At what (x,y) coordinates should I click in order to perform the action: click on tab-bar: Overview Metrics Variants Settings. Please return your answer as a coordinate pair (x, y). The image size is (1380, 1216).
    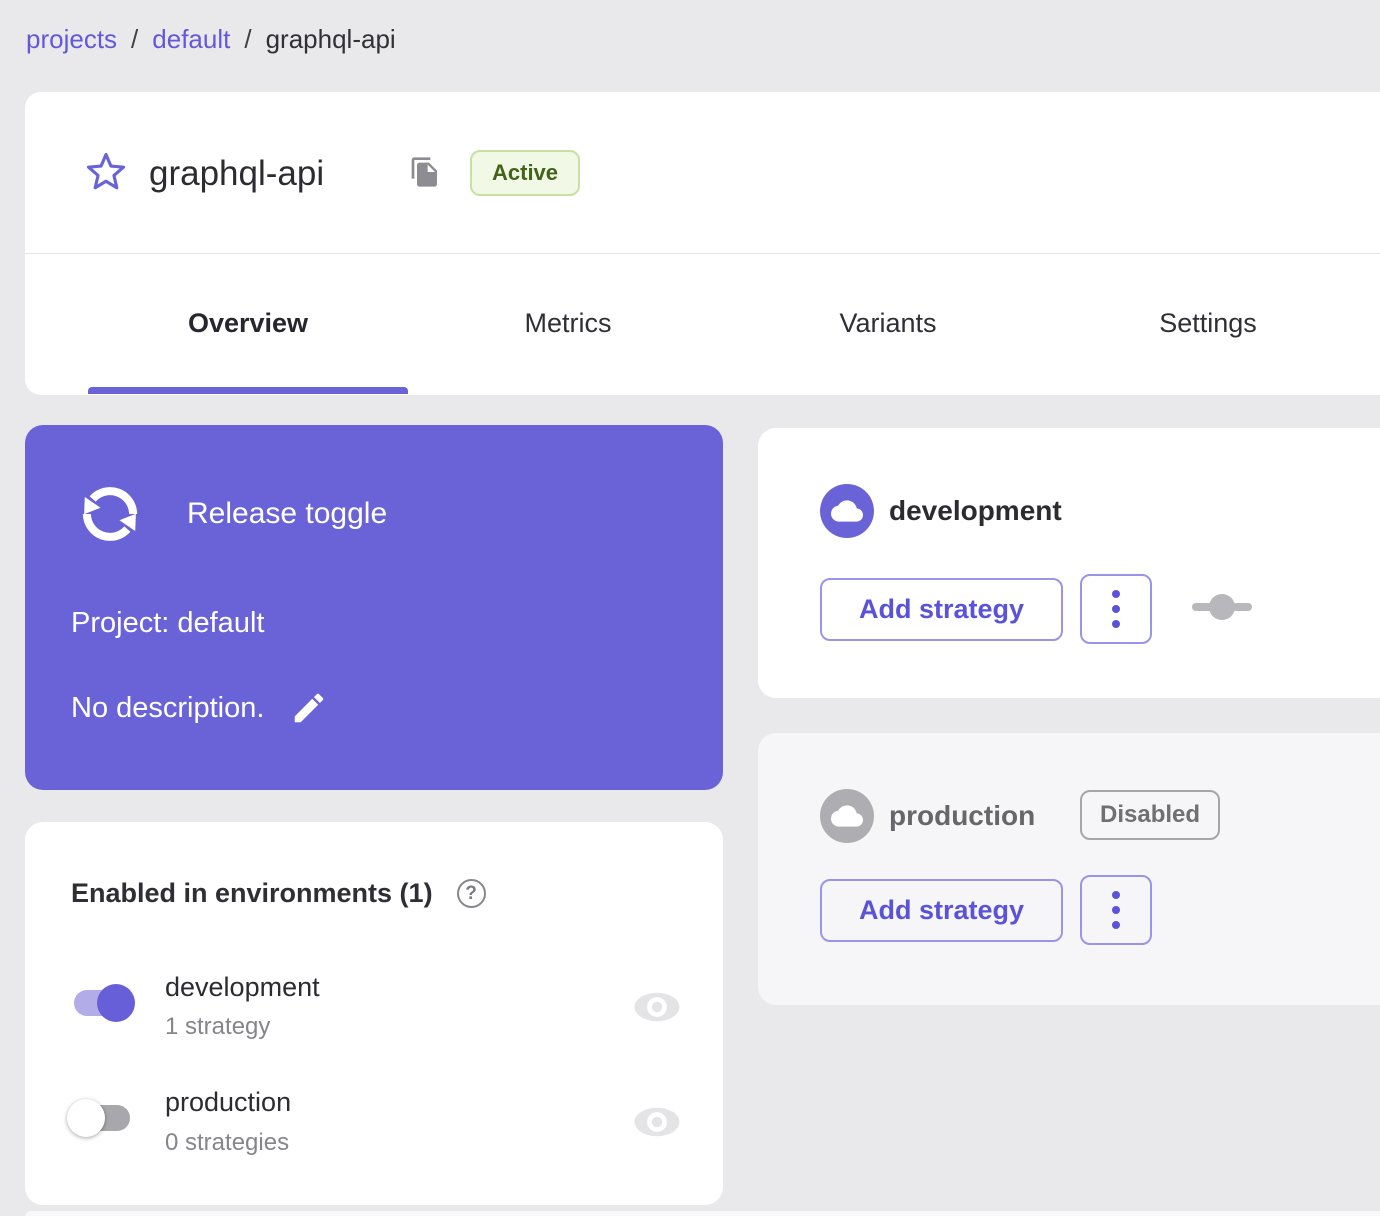
    Looking at the image, I should click on (702, 324).